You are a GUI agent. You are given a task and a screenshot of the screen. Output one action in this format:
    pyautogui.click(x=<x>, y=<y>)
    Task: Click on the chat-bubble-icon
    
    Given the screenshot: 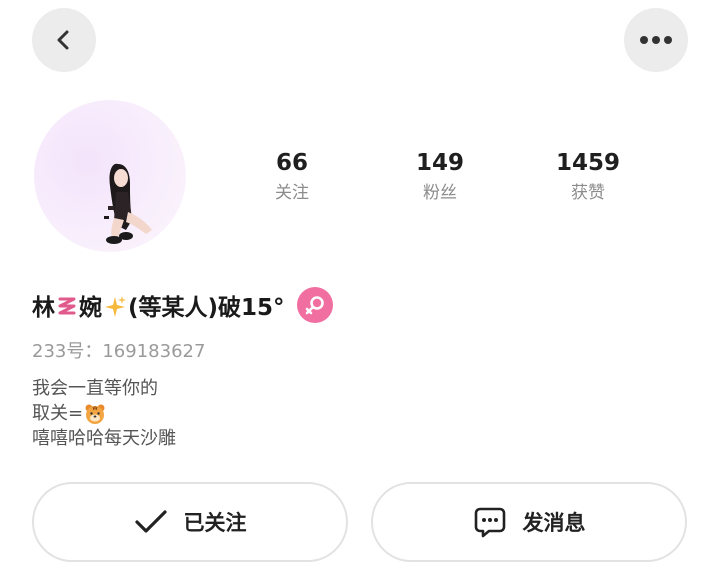 What is the action you would take?
    pyautogui.click(x=489, y=522)
    